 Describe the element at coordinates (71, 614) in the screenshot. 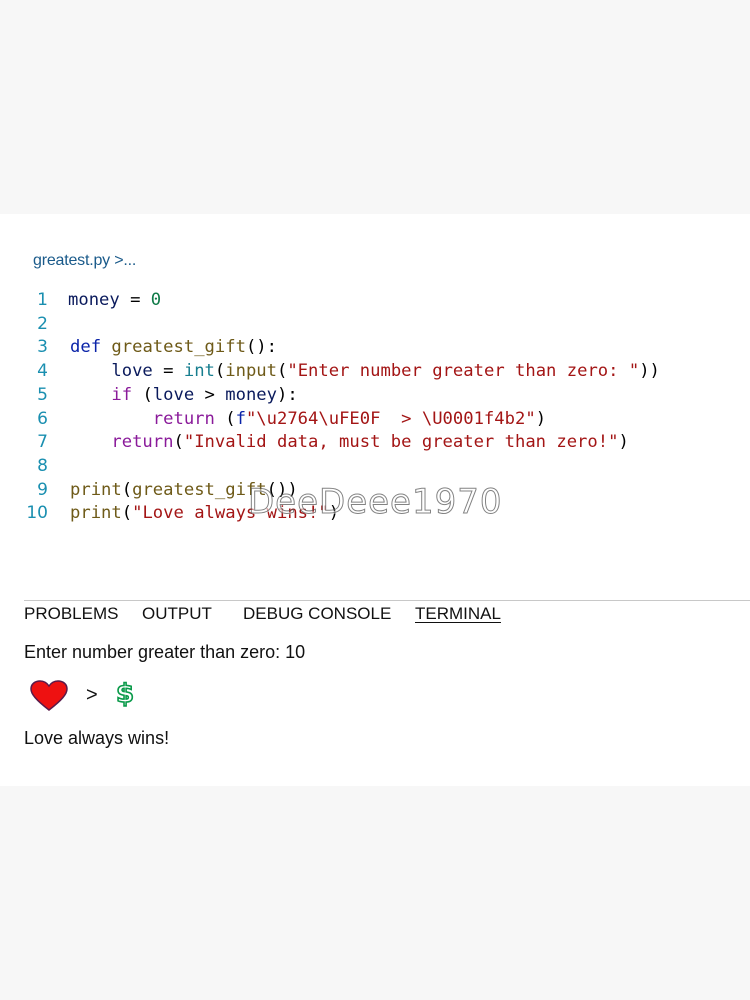

I see `tab-problems: PROBLEMS` at that location.